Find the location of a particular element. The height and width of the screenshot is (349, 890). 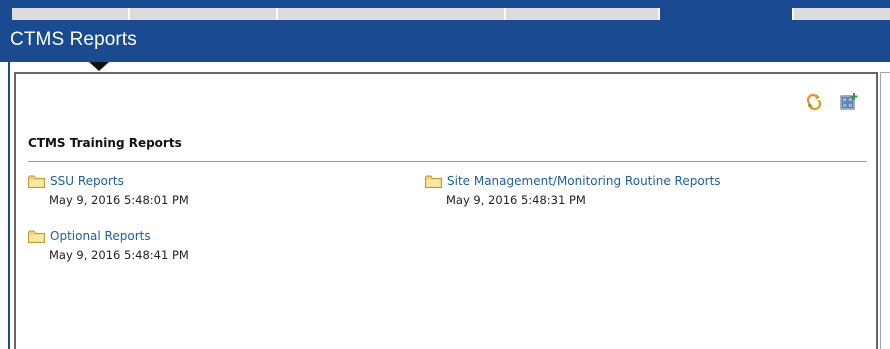

report-link-optional: Optional Reports is located at coordinates (108, 236).